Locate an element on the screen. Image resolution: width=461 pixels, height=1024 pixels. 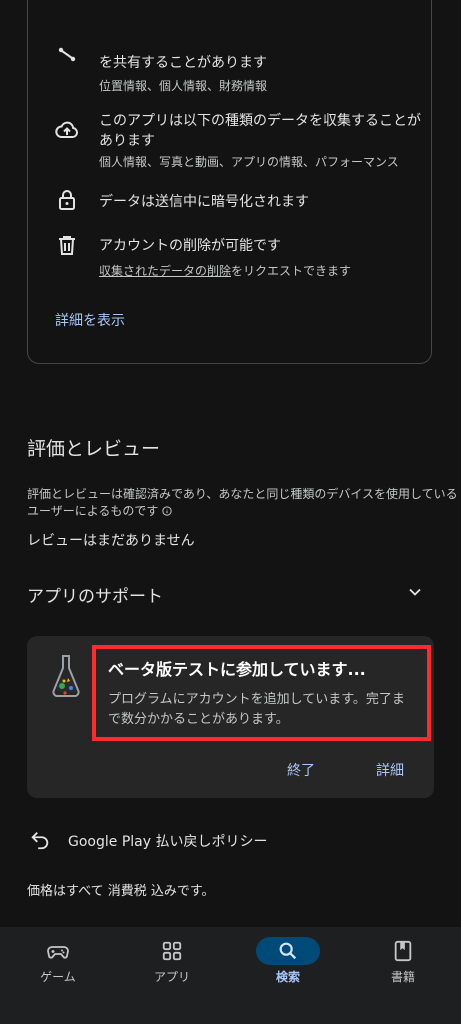
collection-text-1: このアプリは以下の種類のデータを収集することが is located at coordinates (260, 121).